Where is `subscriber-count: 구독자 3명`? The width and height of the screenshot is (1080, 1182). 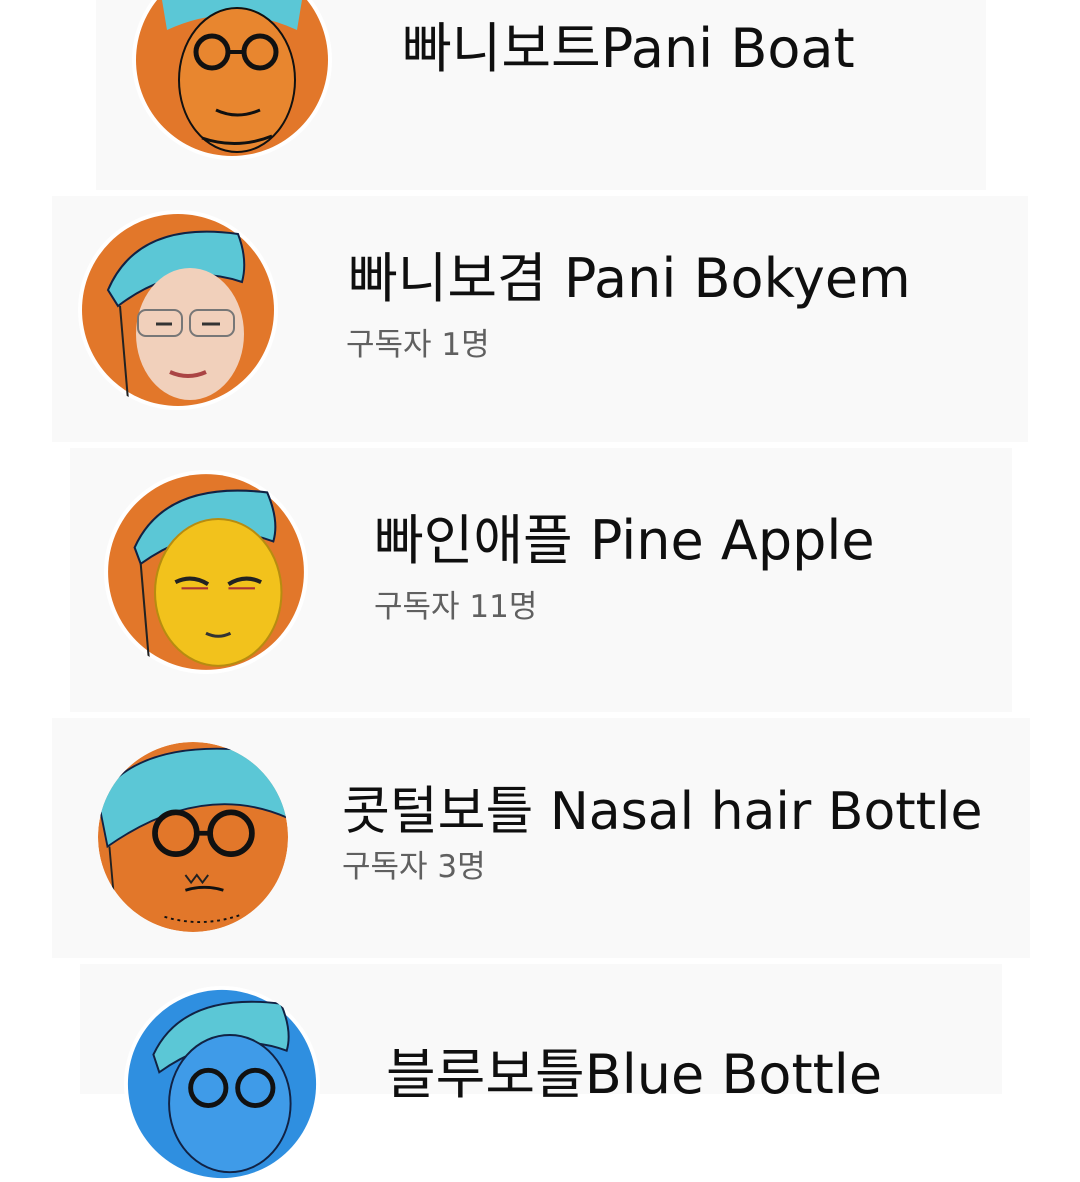
subscriber-count: 구독자 3명 is located at coordinates (414, 867).